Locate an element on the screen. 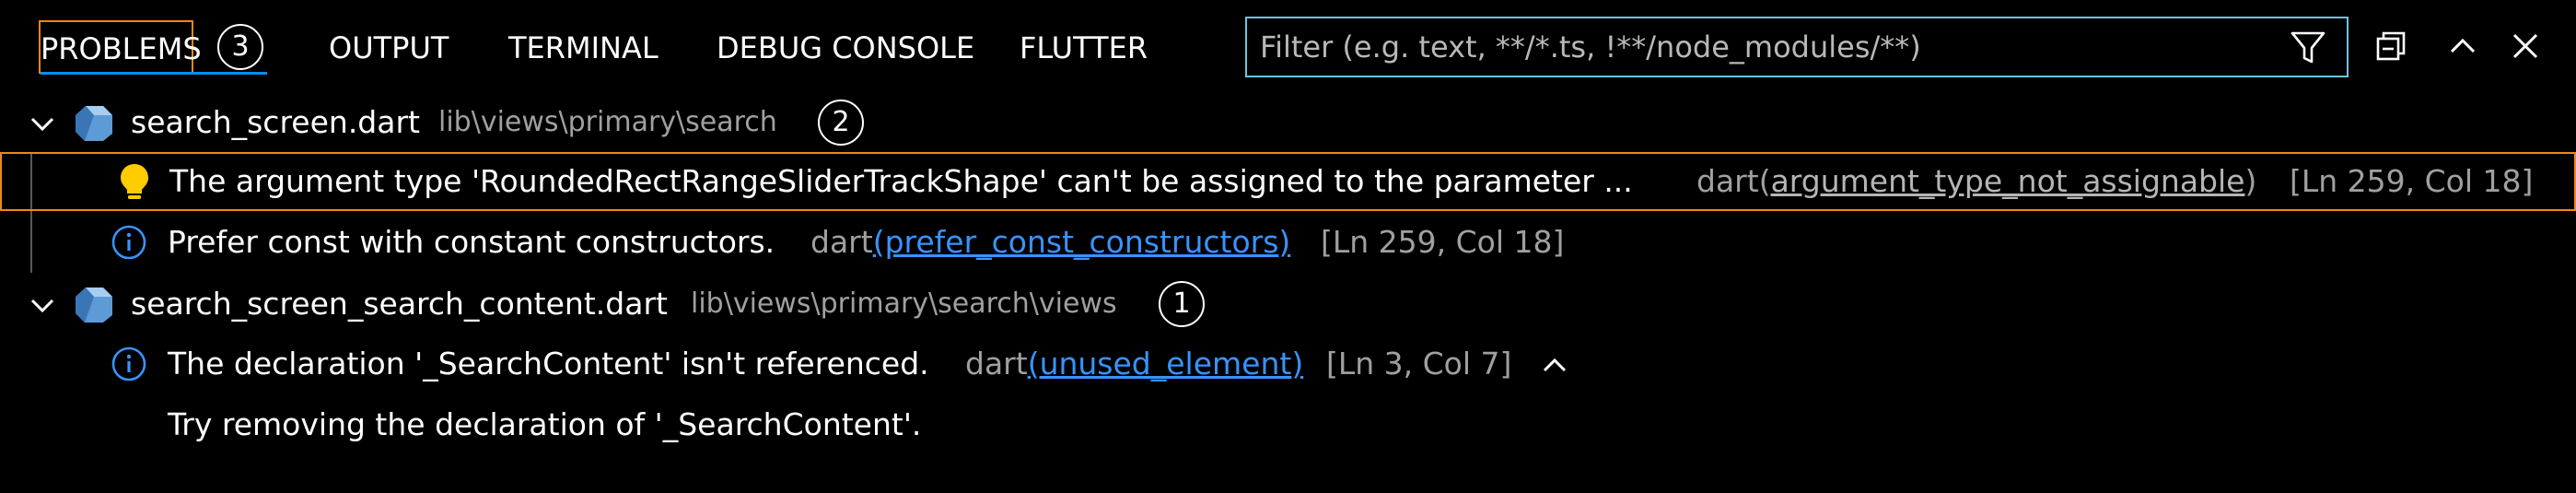 The width and height of the screenshot is (2576, 493). problem-source: dart(unused_element) is located at coordinates (1134, 364).